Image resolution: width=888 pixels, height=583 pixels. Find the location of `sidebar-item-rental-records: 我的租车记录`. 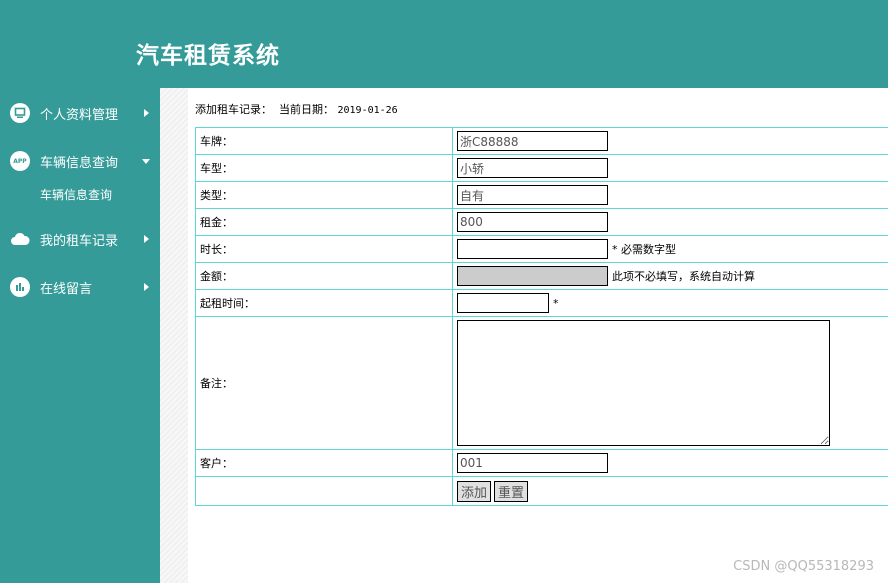

sidebar-item-rental-records: 我的租车记录 is located at coordinates (80, 239).